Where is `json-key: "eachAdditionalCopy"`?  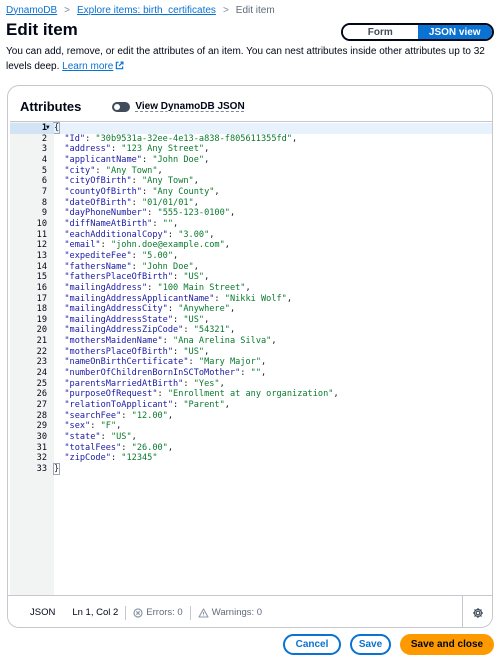 json-key: "eachAdditionalCopy" is located at coordinates (116, 234).